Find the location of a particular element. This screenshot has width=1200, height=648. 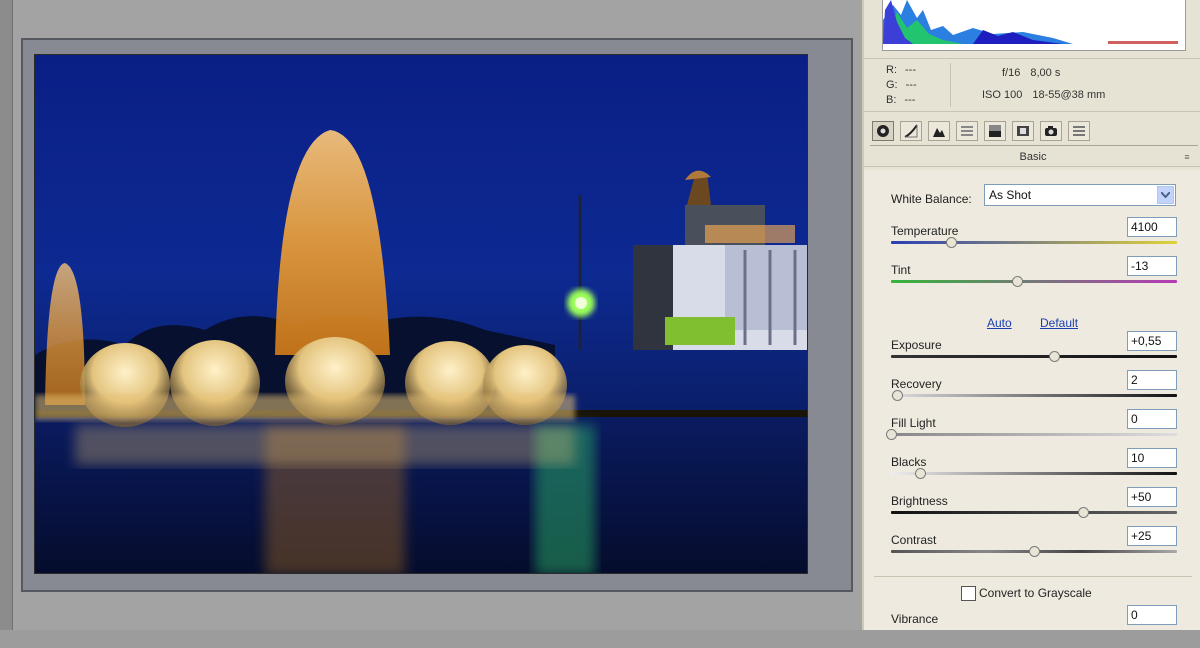

info-separator is located at coordinates (950, 85).